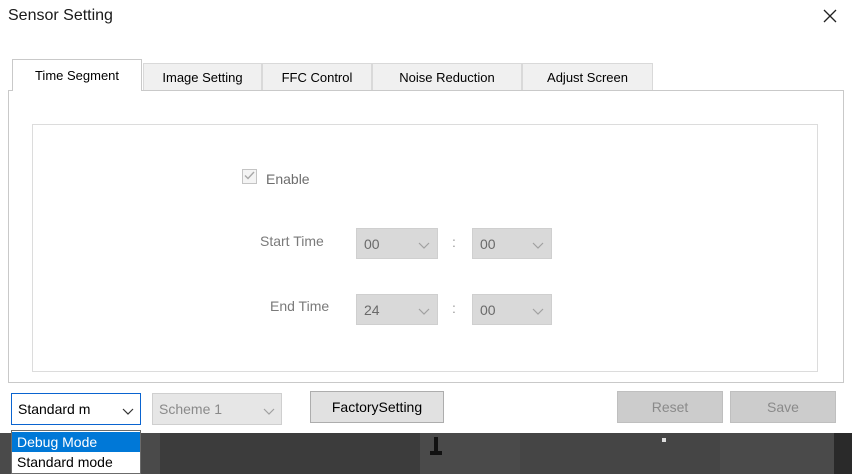 This screenshot has height=474, width=852. I want to click on mode-select: Standard m, so click(76, 409).